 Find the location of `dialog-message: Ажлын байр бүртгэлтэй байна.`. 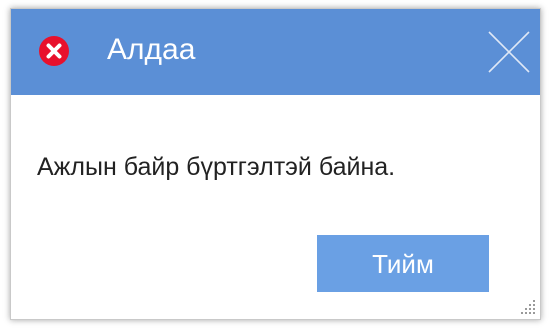

dialog-message: Ажлын байр бүртгэлтэй байна. is located at coordinates (216, 167).